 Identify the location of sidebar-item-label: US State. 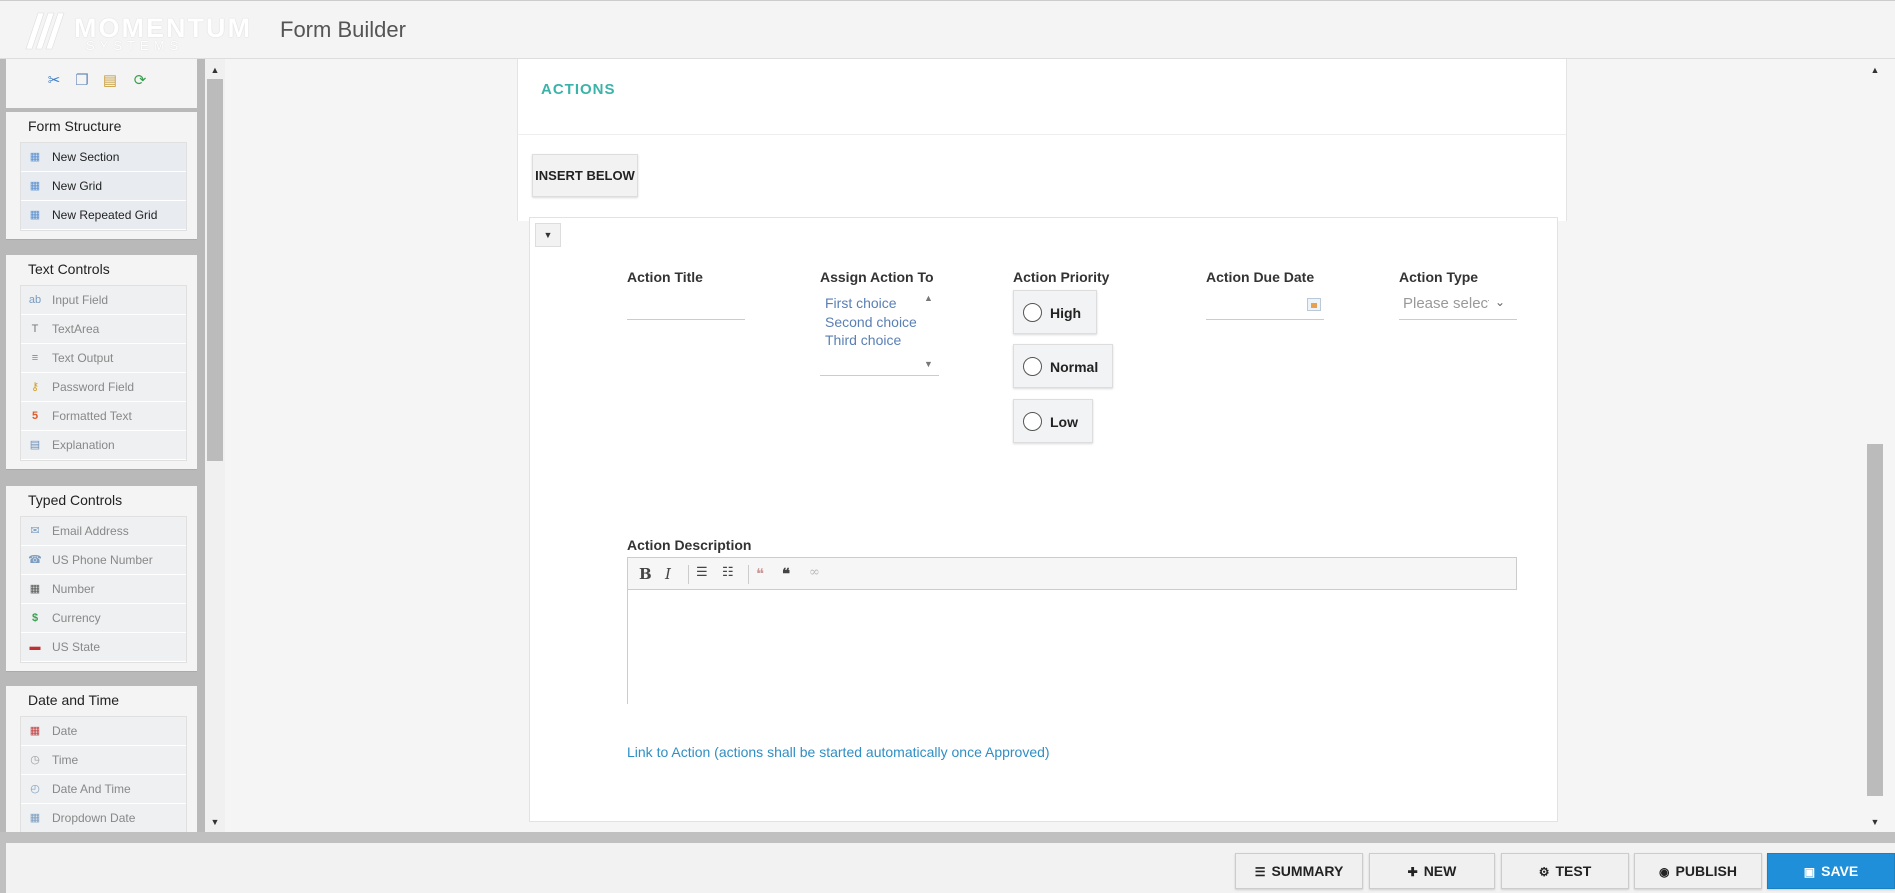
(76, 647).